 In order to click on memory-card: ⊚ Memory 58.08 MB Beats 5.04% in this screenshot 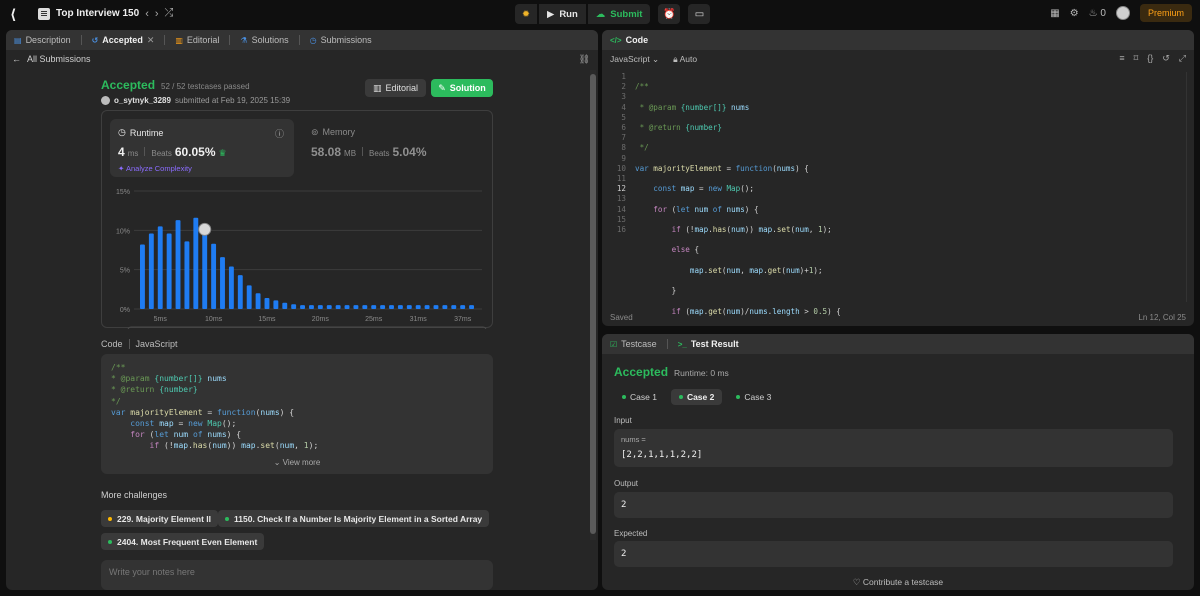, I will do `click(395, 148)`.